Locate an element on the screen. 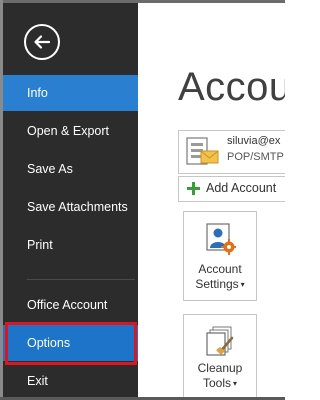 The image size is (320, 400). cleanup-tools-button: Cleanup Tools ▾ is located at coordinates (220, 355).